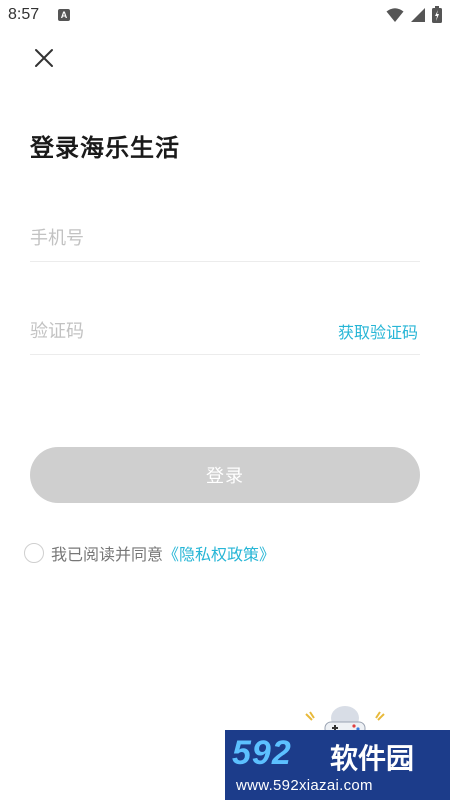 The width and height of the screenshot is (450, 800). Describe the element at coordinates (437, 16) in the screenshot. I see `battery-icon` at that location.